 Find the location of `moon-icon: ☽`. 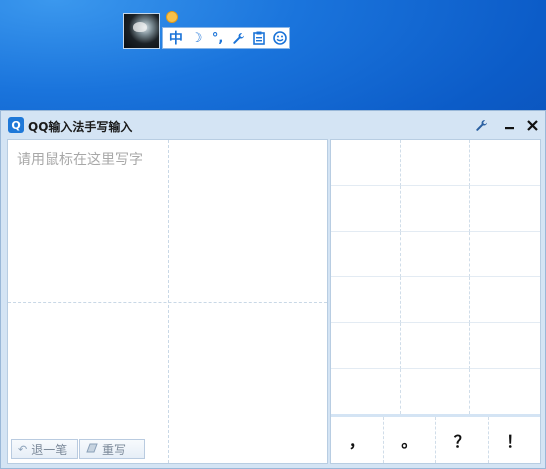

moon-icon: ☽ is located at coordinates (197, 38).